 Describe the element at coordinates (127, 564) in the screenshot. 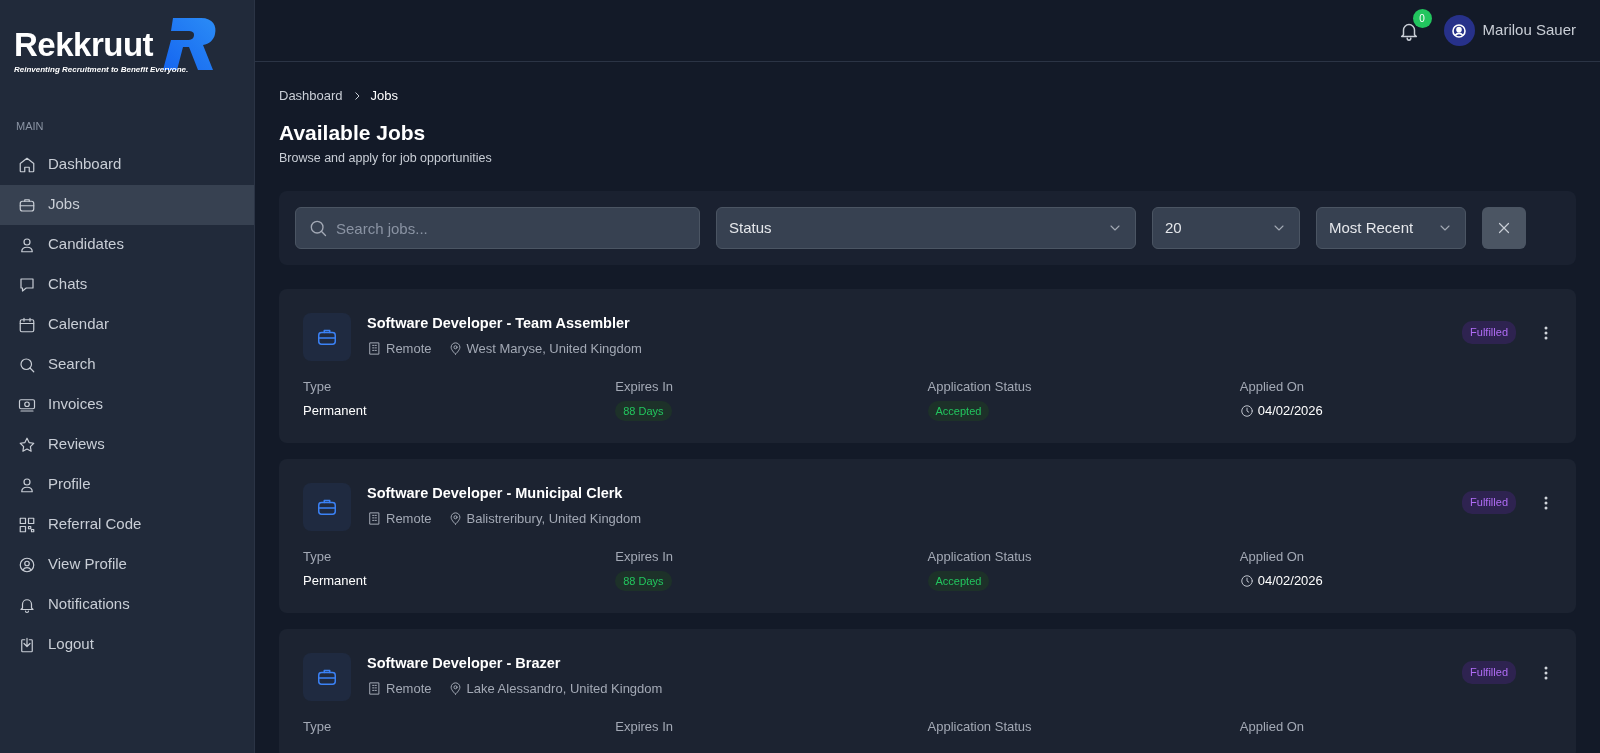

I see `sidebar-item: View Profile` at that location.